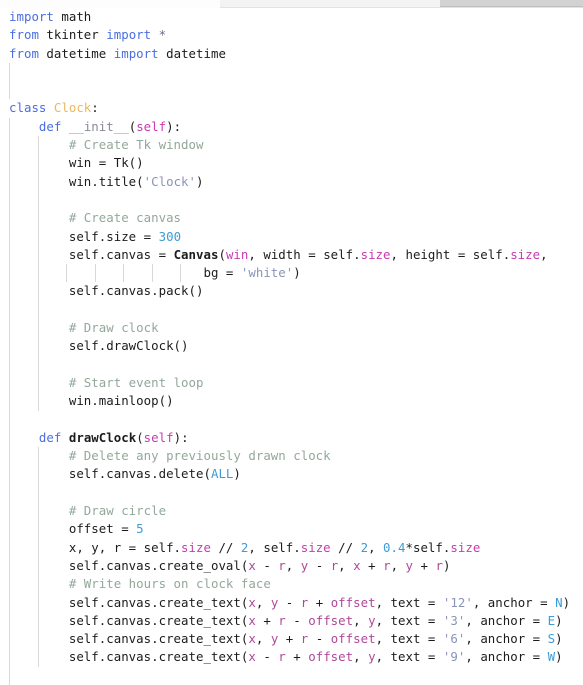 This screenshot has width=583, height=685. I want to click on code-token-plain: self.canvas.create_oval(, so click(158, 565).